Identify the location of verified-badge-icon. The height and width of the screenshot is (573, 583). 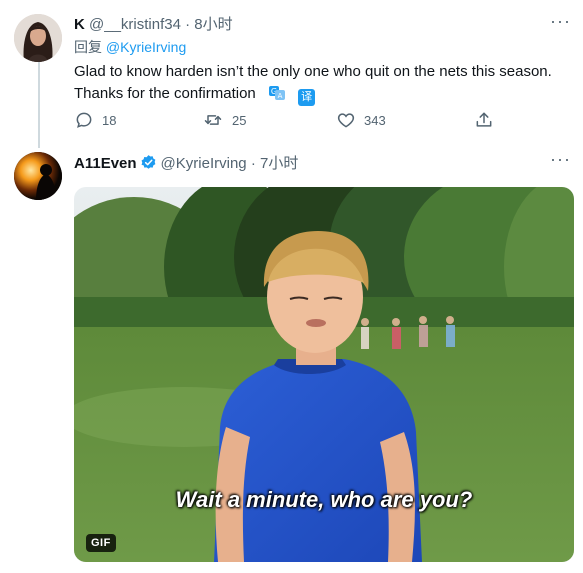
(148, 165).